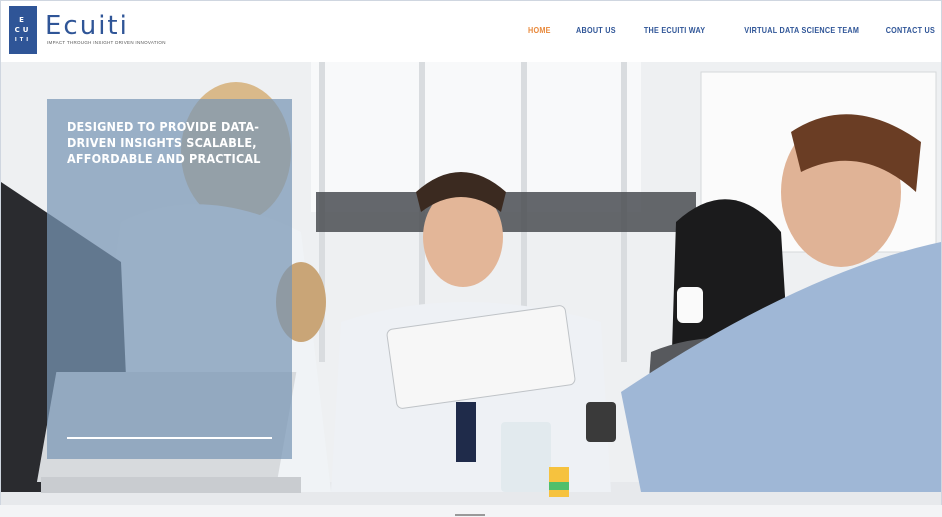 Image resolution: width=942 pixels, height=517 pixels. I want to click on logo-mark: E CU ITI, so click(23, 30).